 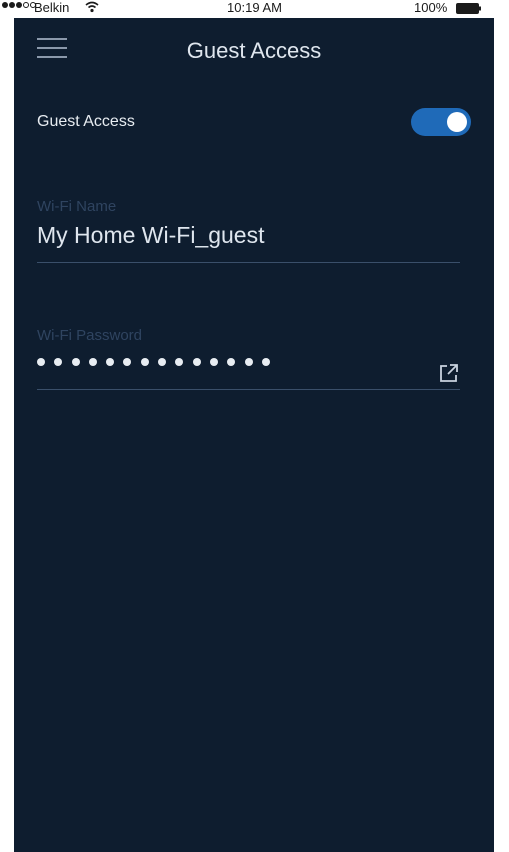 What do you see at coordinates (90, 335) in the screenshot?
I see `wifi-password-label: Wi-Fi Password` at bounding box center [90, 335].